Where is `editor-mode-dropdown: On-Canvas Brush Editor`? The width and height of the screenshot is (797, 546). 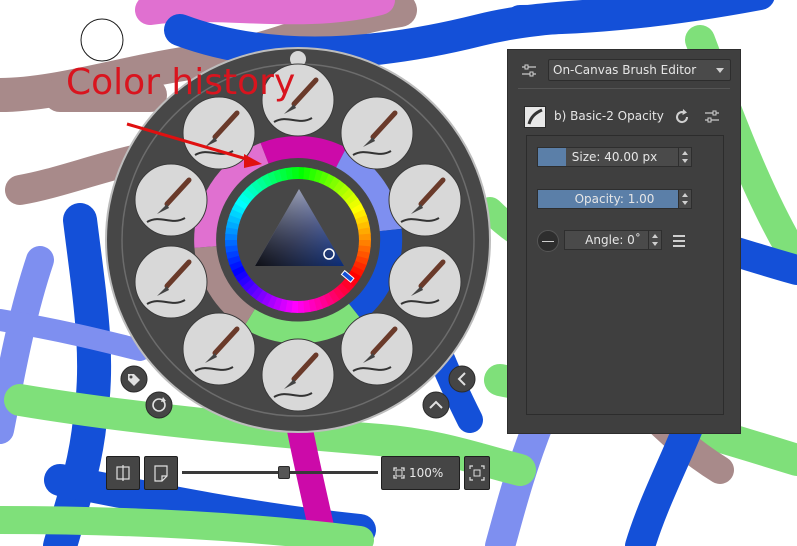 editor-mode-dropdown: On-Canvas Brush Editor is located at coordinates (639, 70).